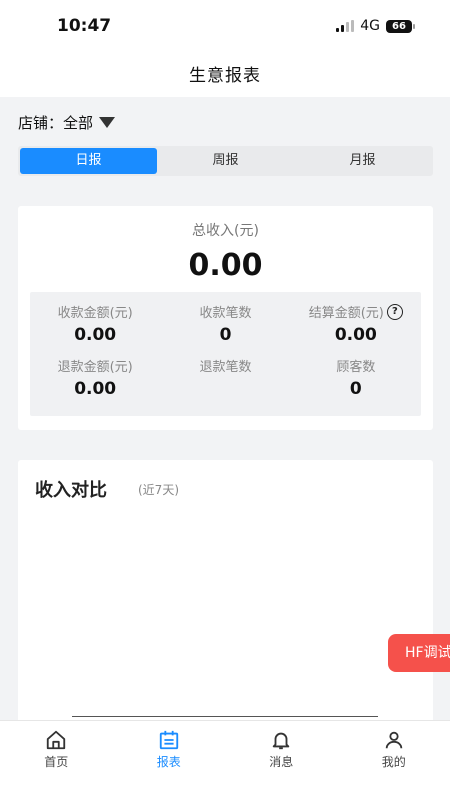 The height and width of the screenshot is (801, 450). Describe the element at coordinates (78, 122) in the screenshot. I see `store-value: 全部` at that location.